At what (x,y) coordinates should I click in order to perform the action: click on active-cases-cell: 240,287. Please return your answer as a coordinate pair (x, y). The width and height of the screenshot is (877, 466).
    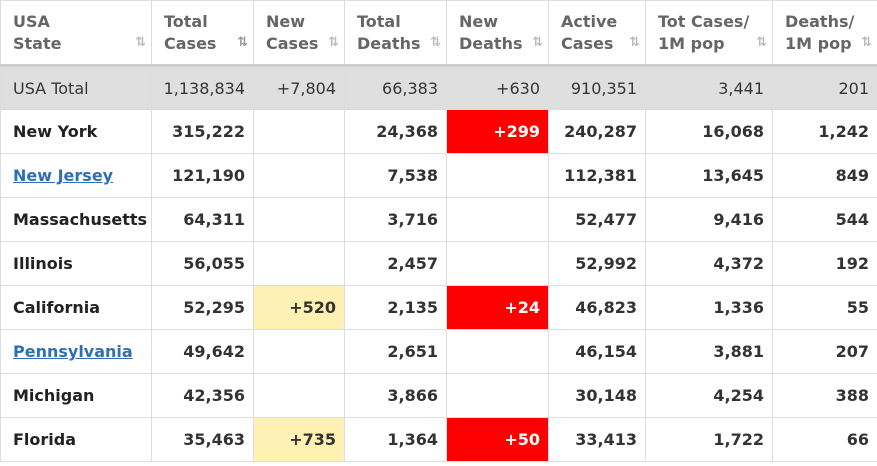
    Looking at the image, I should click on (597, 131).